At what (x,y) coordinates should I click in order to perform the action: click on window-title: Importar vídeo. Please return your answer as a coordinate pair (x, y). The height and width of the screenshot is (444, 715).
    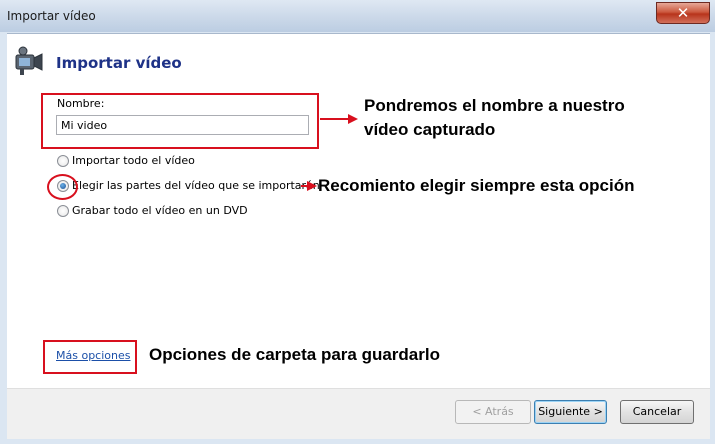
    Looking at the image, I should click on (51, 16).